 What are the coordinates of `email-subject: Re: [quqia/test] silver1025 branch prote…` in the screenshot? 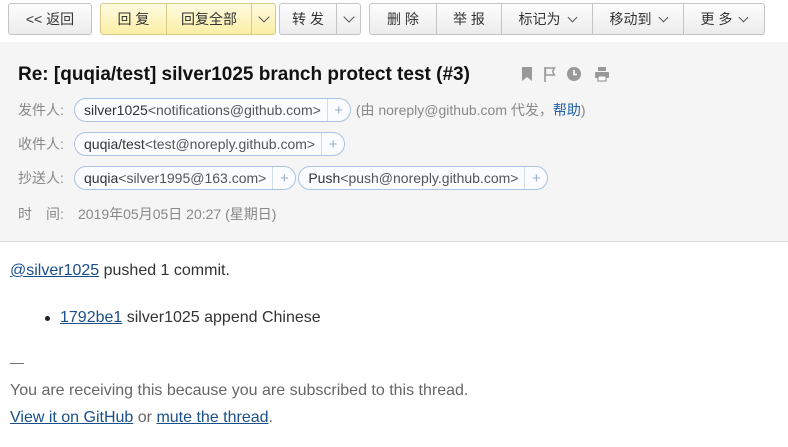 It's located at (244, 74).